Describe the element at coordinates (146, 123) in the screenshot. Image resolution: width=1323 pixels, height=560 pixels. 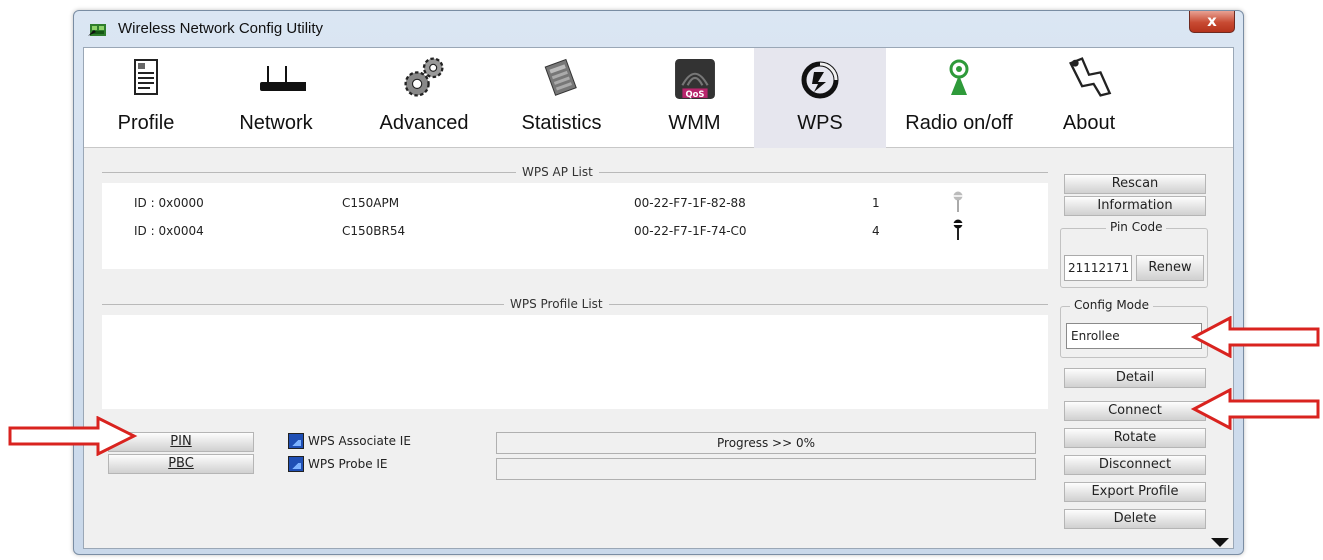
I see `tab-profile-label: Profile` at that location.